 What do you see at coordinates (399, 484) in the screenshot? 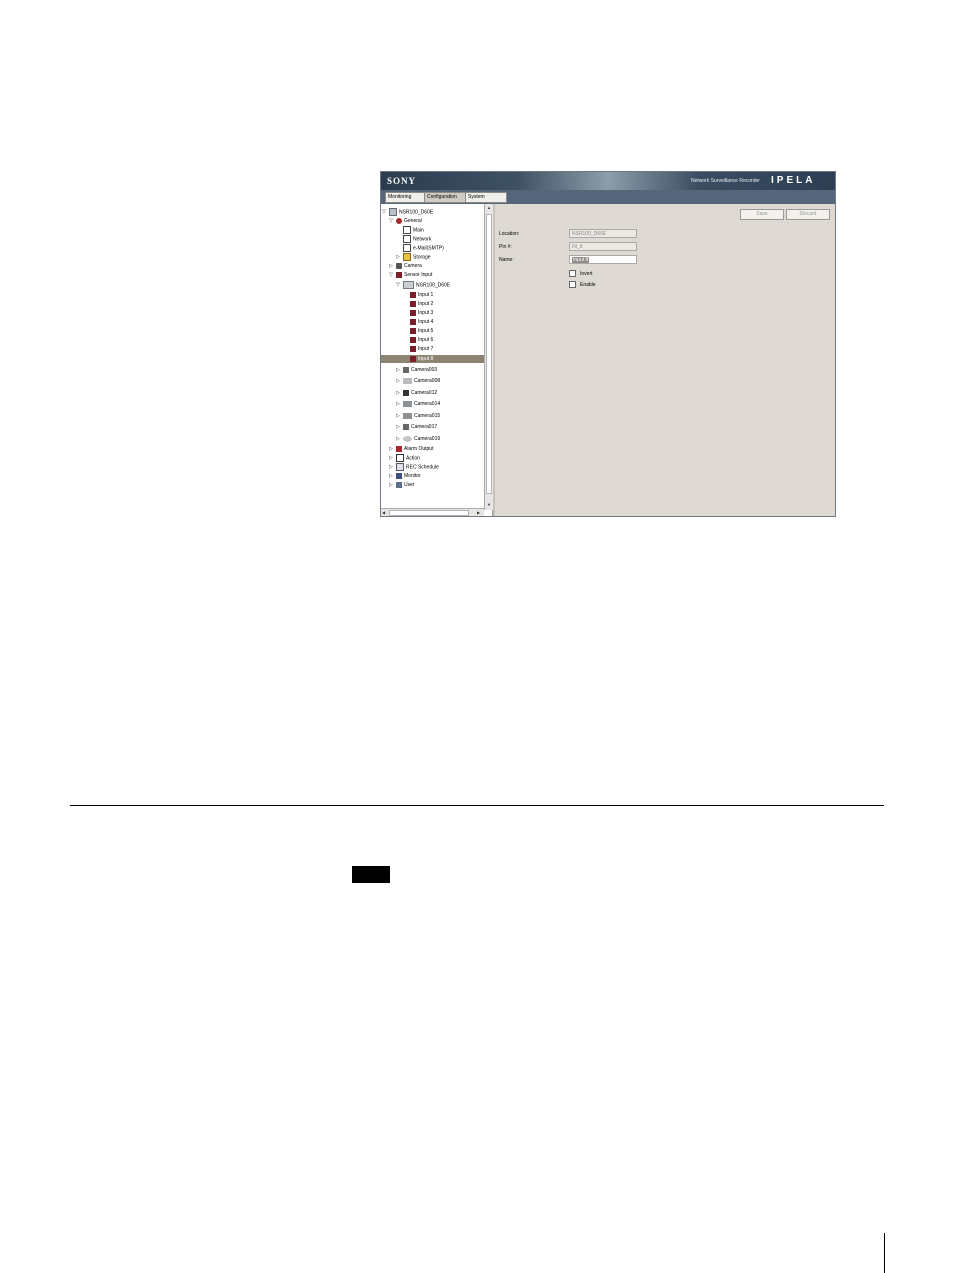
I see `user-icon` at bounding box center [399, 484].